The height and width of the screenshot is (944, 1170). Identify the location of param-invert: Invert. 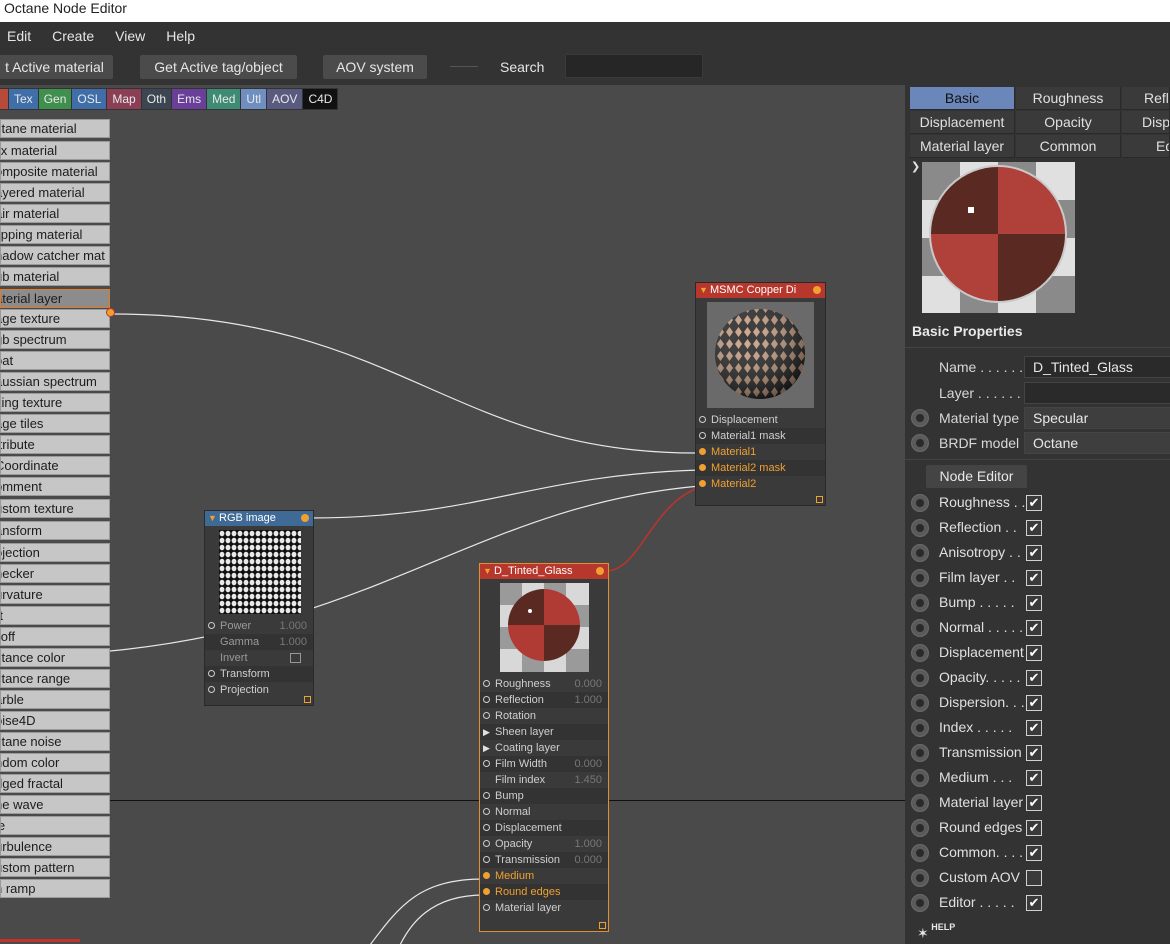
(259, 658).